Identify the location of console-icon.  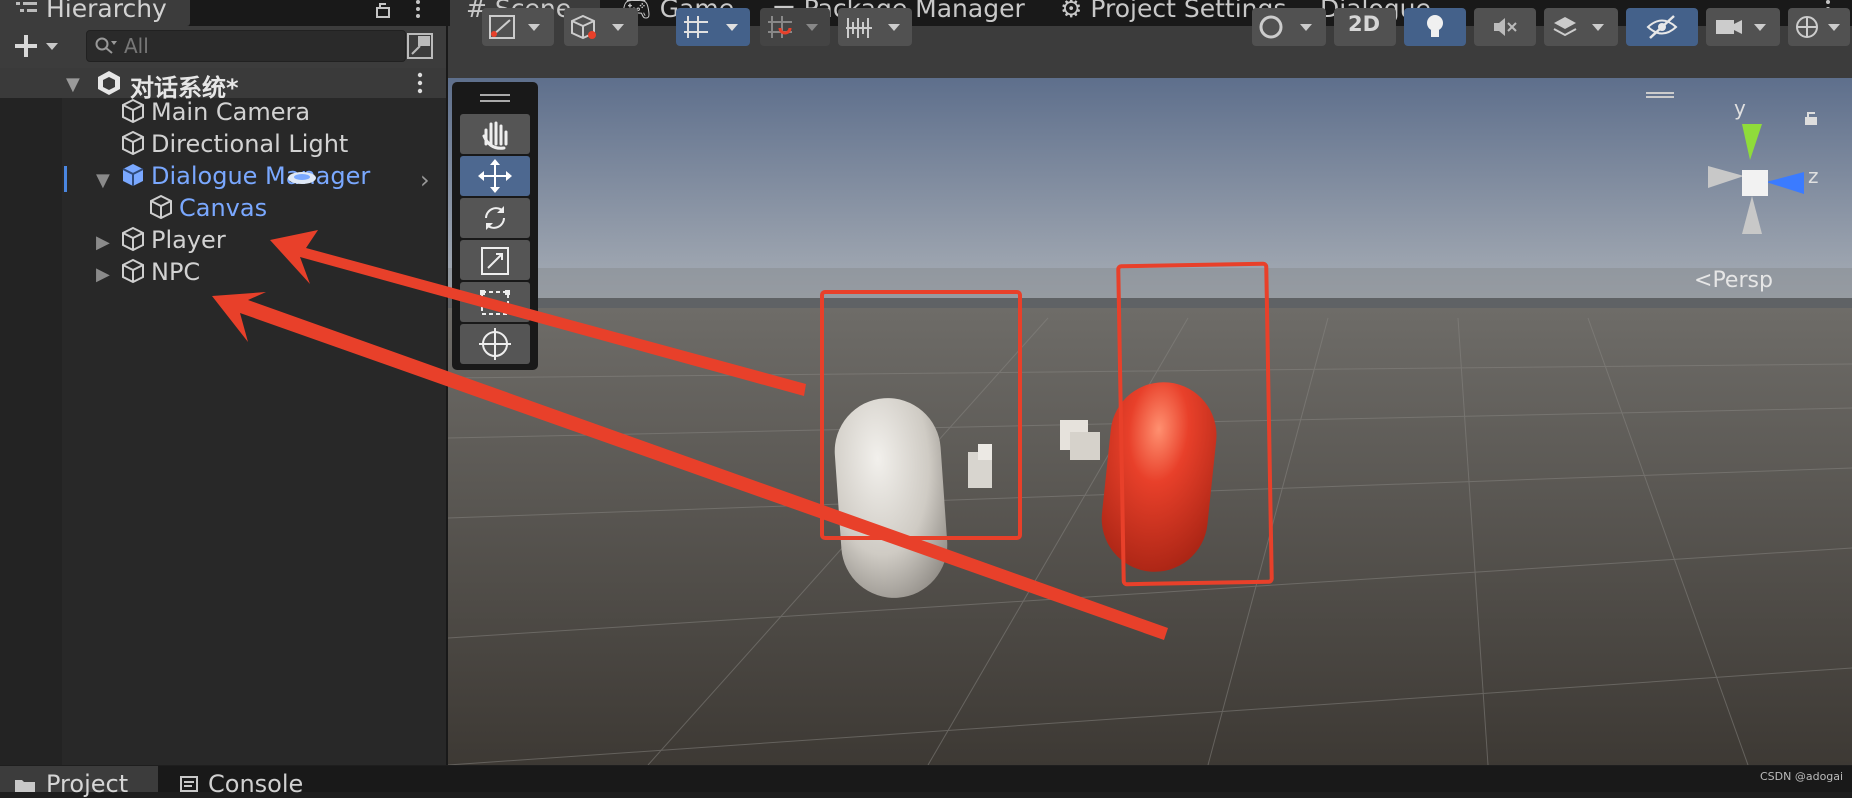
(189, 784).